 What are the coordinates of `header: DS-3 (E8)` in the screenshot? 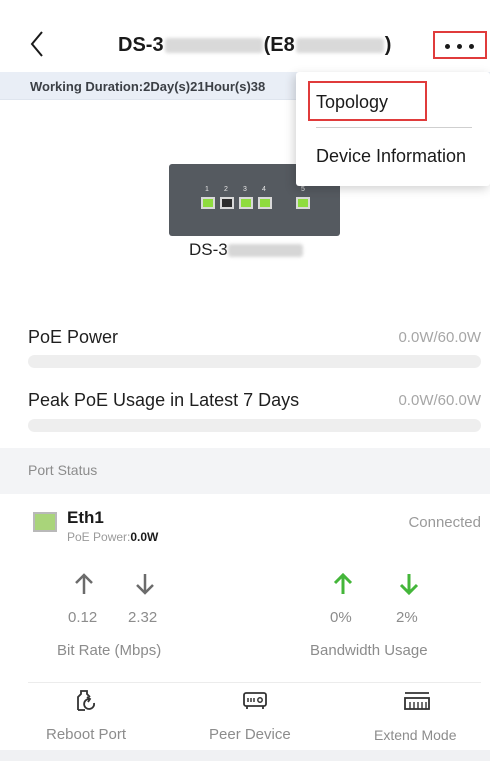 It's located at (245, 36).